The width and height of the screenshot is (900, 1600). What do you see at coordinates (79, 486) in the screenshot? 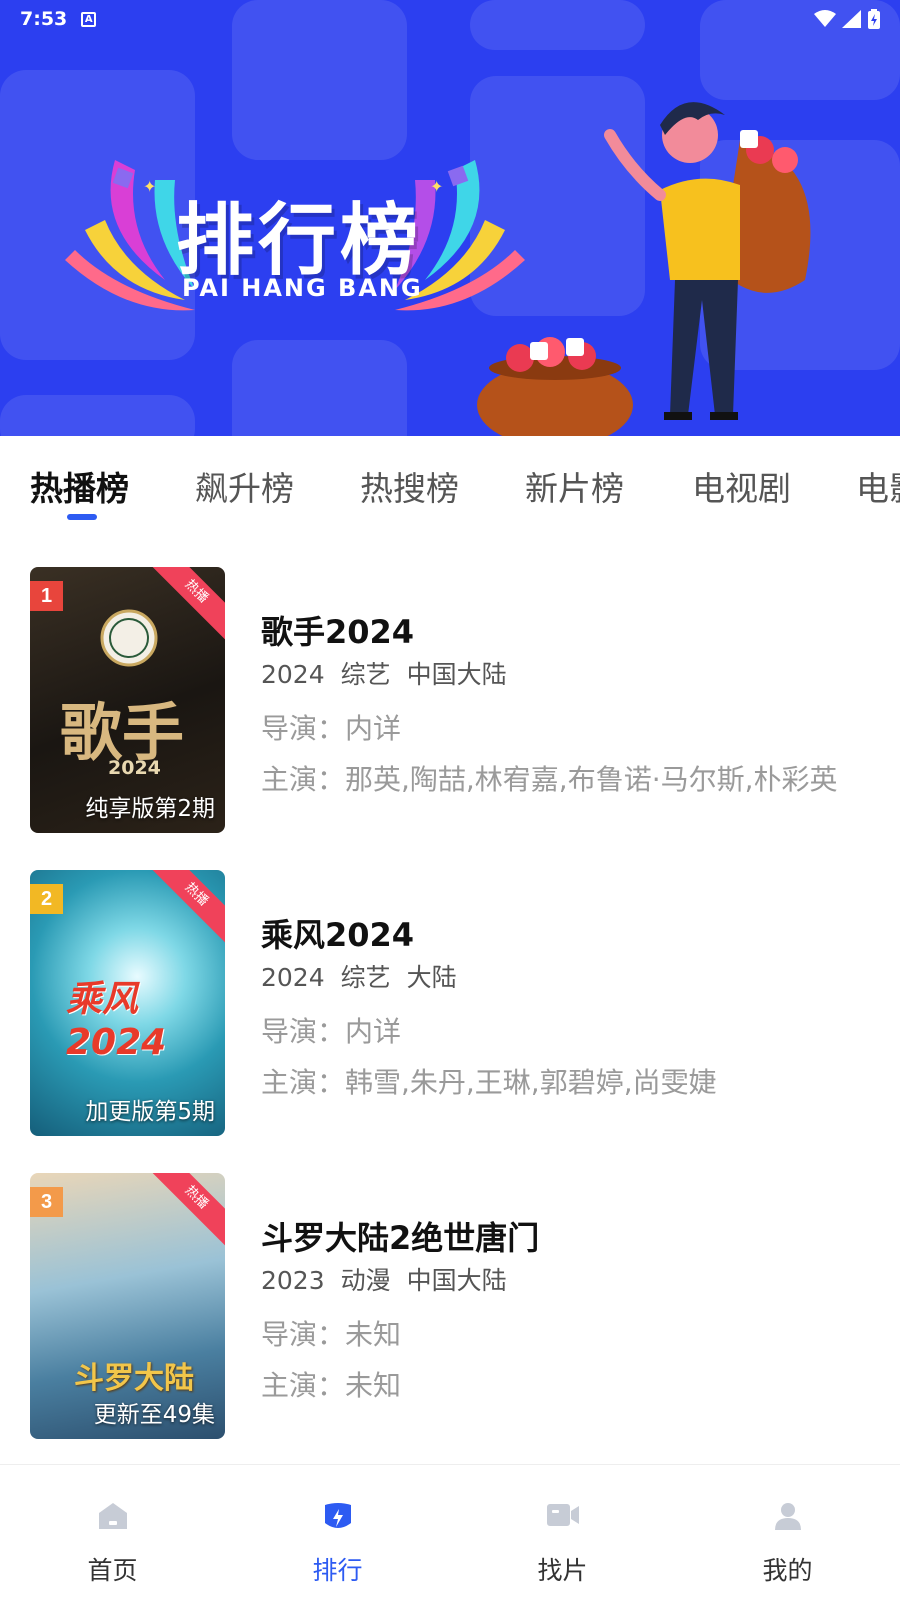
I see `tab-hot-play: 热播榜` at bounding box center [79, 486].